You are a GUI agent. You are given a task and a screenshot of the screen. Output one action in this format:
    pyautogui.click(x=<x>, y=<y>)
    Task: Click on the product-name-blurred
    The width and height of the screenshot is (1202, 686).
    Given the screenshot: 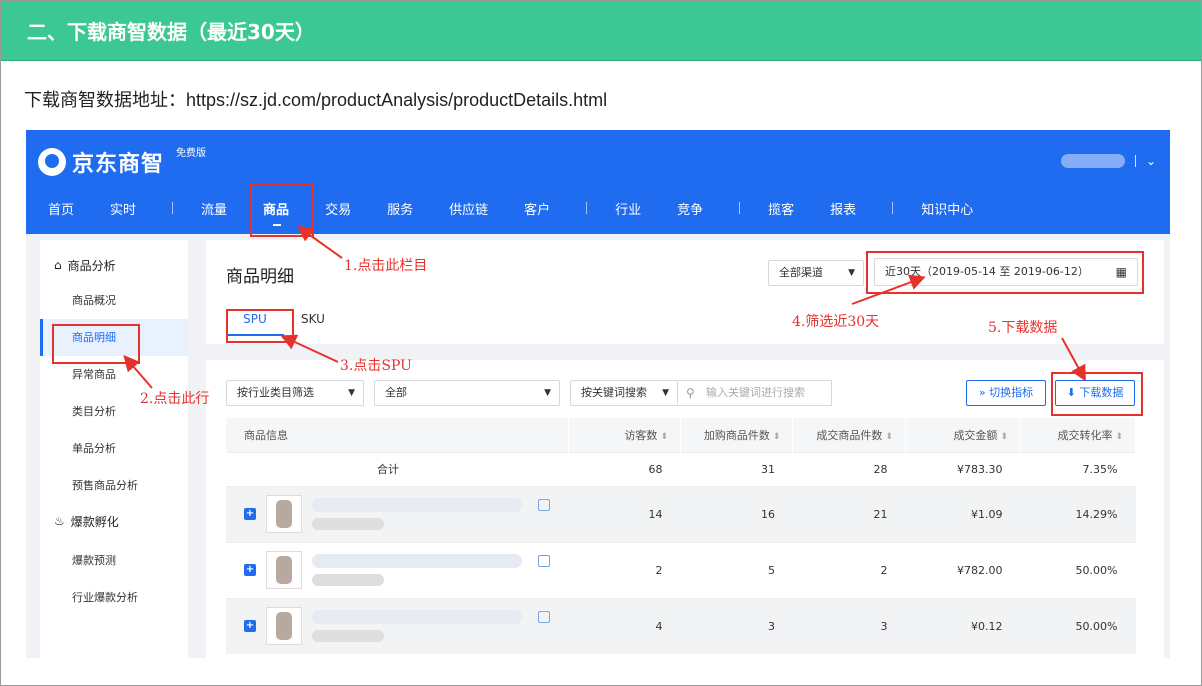 What is the action you would take?
    pyautogui.click(x=417, y=626)
    